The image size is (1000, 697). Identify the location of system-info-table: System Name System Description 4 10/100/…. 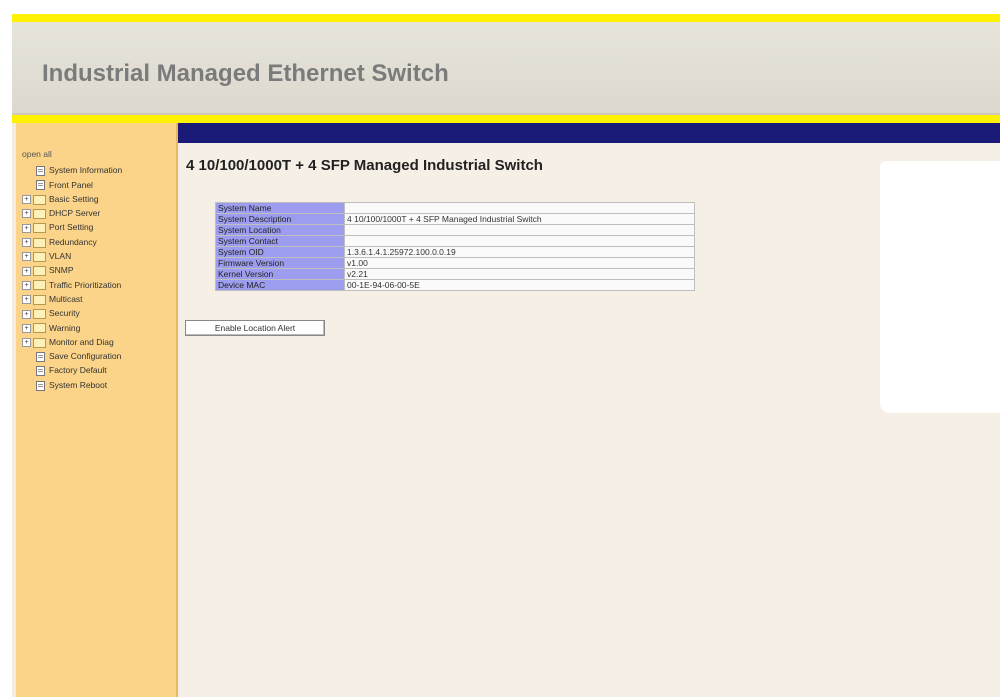
(455, 246).